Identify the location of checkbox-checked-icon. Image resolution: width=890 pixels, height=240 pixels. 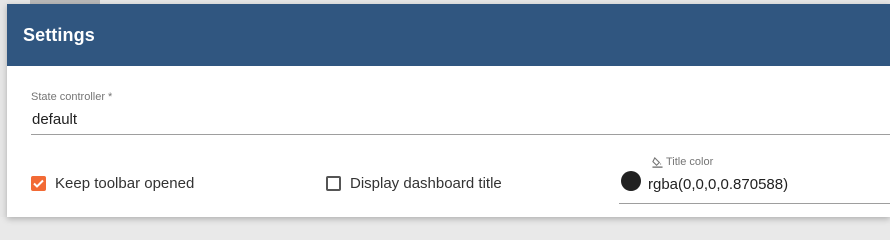
(38, 183).